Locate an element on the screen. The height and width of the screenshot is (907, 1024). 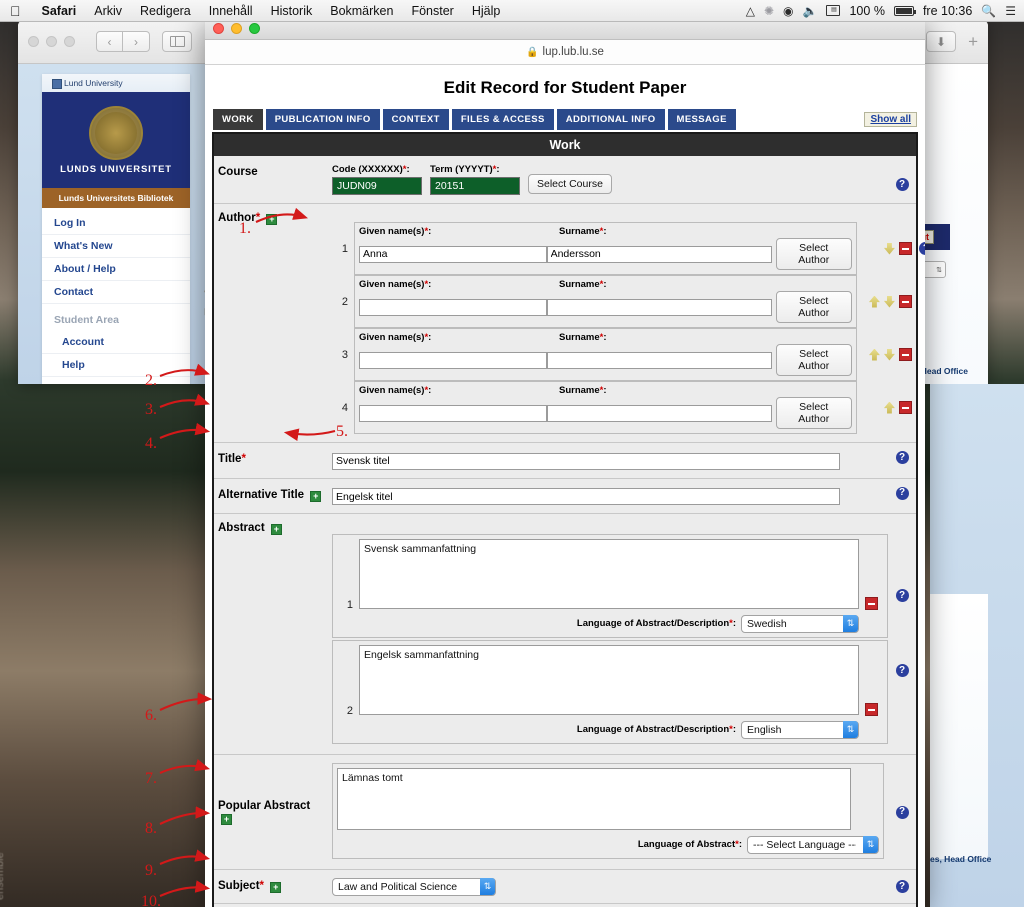
menu-redigera: Redigera is located at coordinates (165, 11).